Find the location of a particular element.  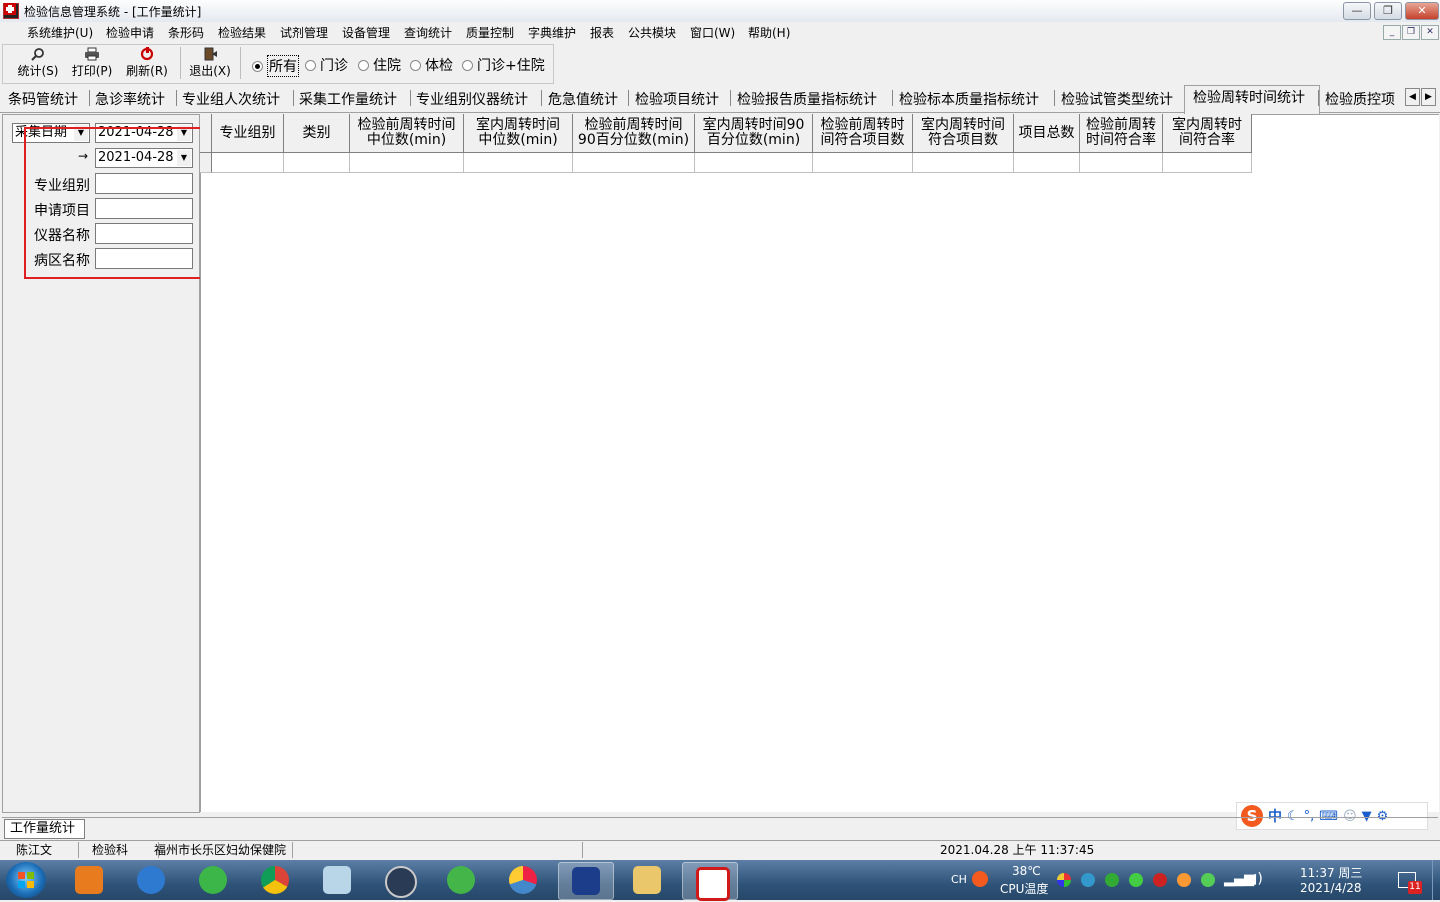

window-close-button: ✕ is located at coordinates (1422, 11).